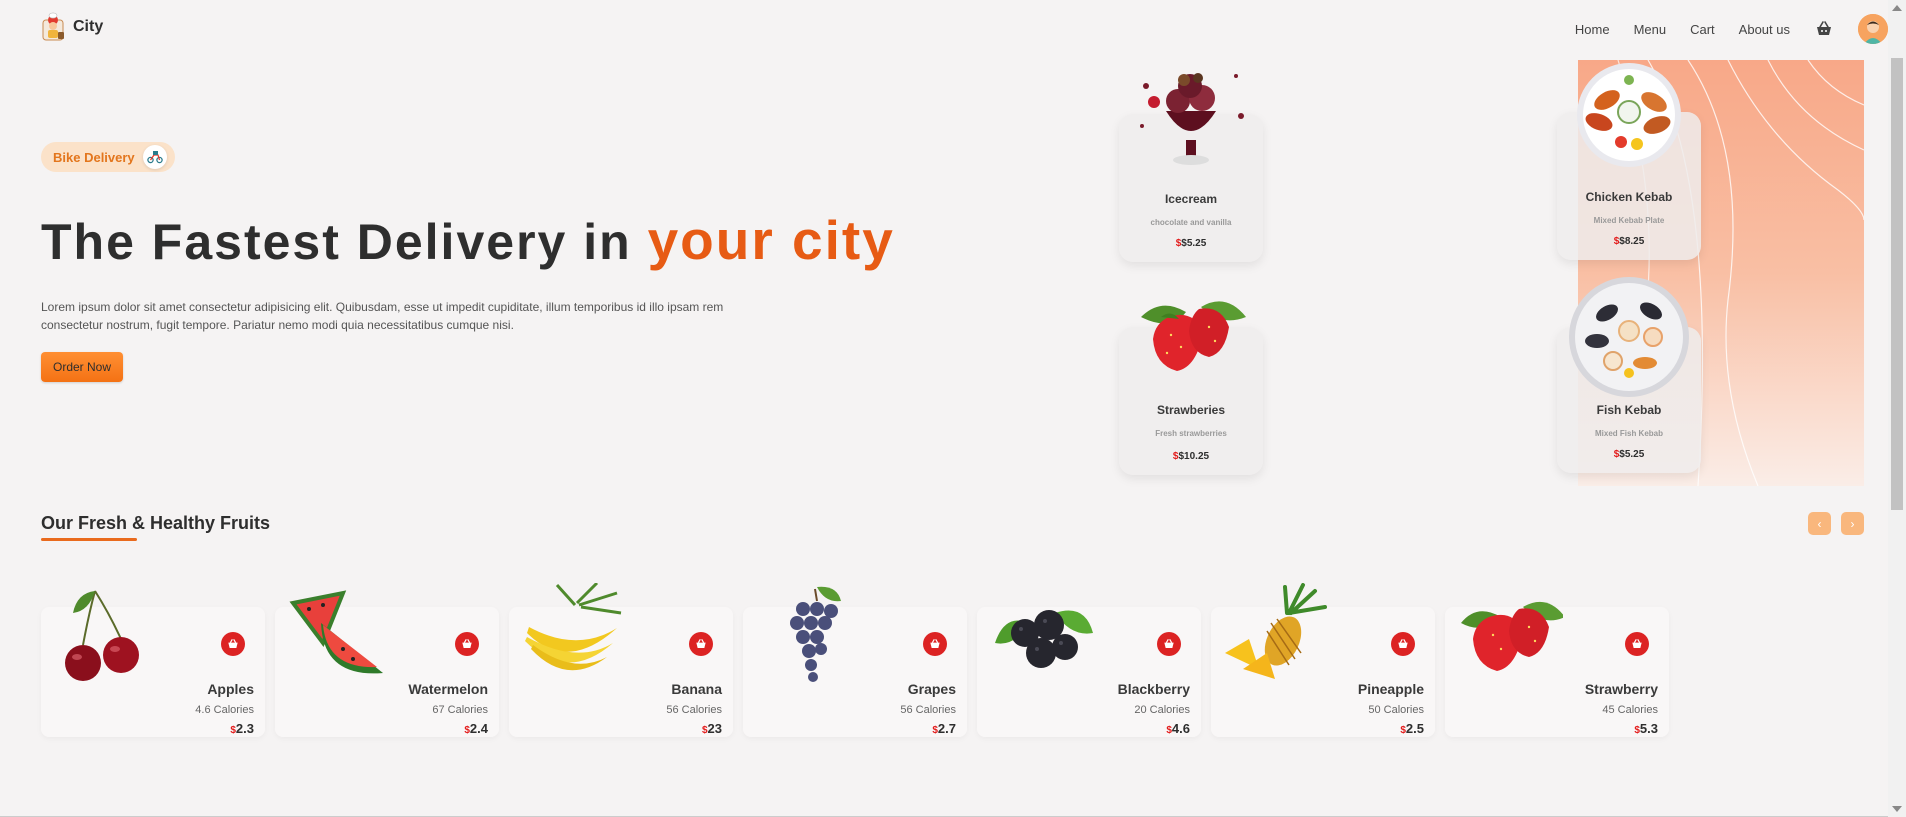 This screenshot has height=817, width=1906. What do you see at coordinates (1390, 689) in the screenshot?
I see `fruit-name: Pineapple` at bounding box center [1390, 689].